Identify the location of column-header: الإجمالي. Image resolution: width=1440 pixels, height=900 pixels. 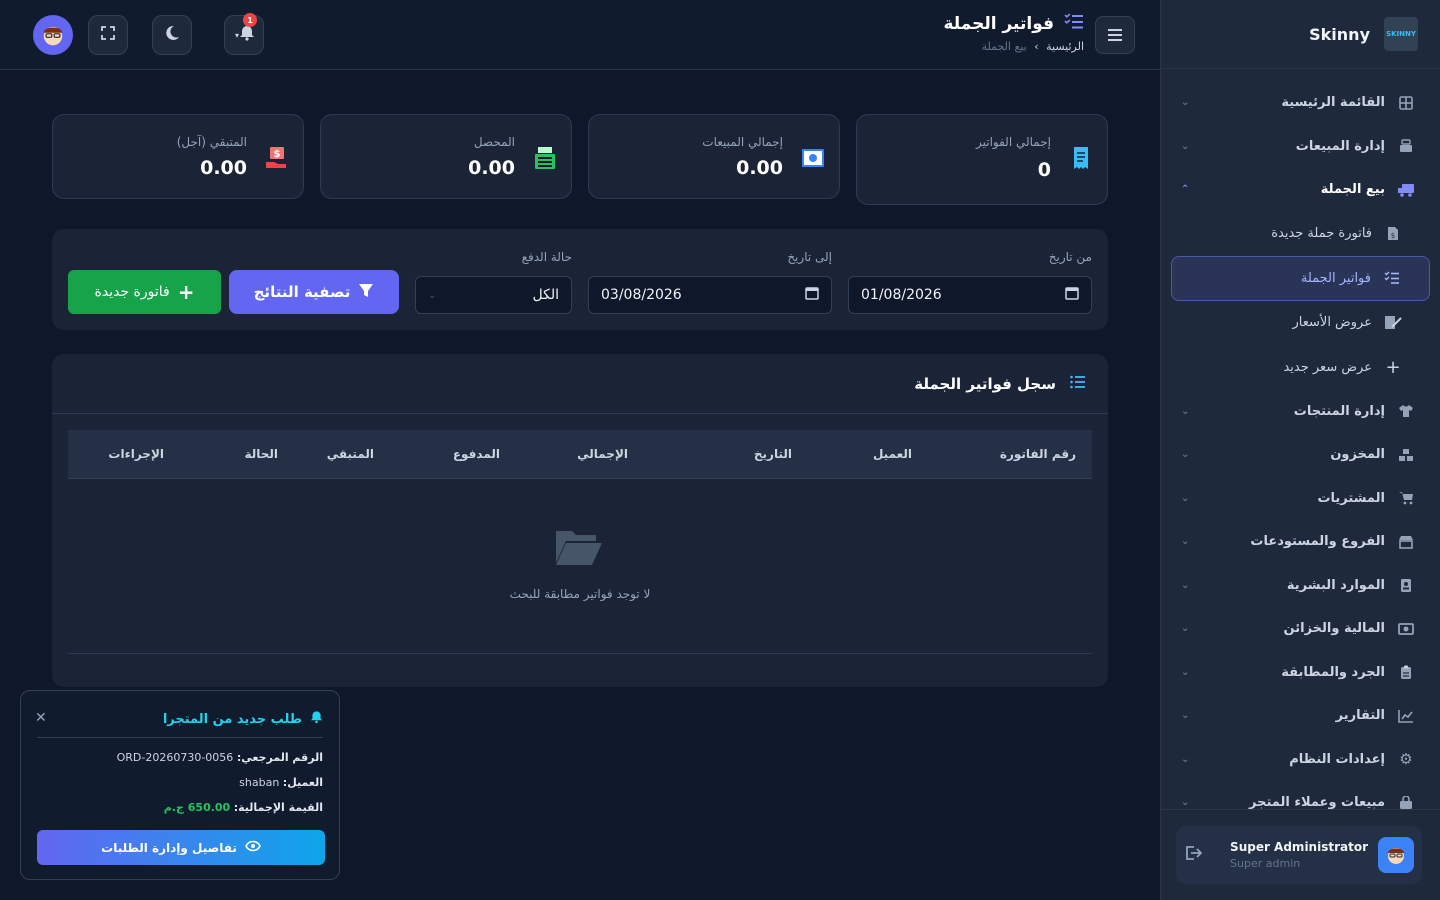
(602, 454).